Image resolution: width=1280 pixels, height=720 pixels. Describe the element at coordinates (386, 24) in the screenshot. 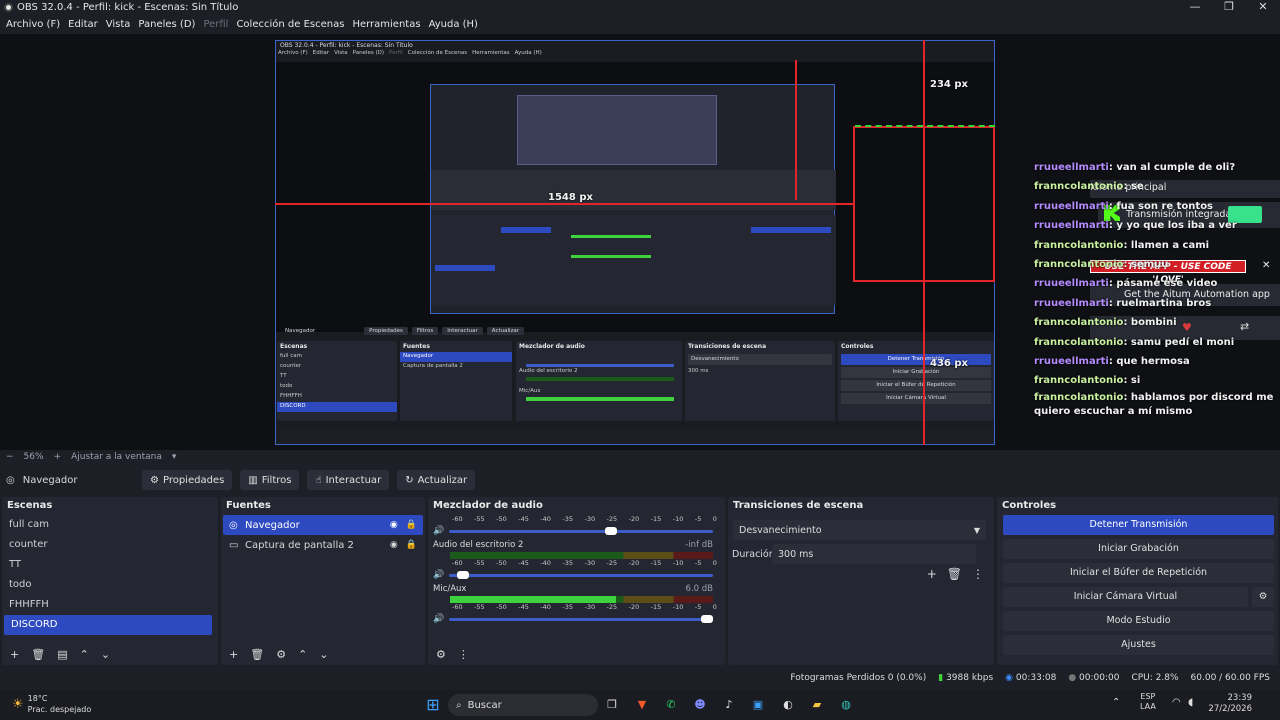

I see `menu-herramientas: Herramientas` at that location.